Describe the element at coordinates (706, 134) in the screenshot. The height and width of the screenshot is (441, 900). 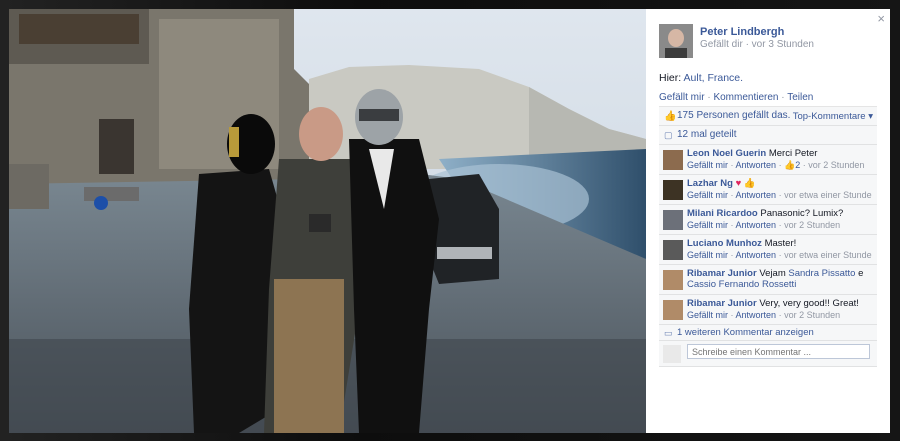
I see `shares-count: 12 mal geteilt` at that location.